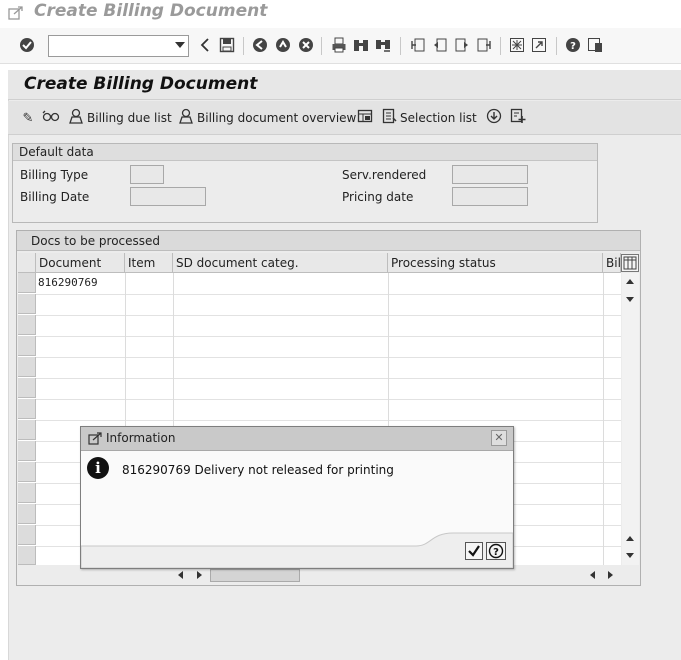  I want to click on pricing-date-input, so click(490, 196).